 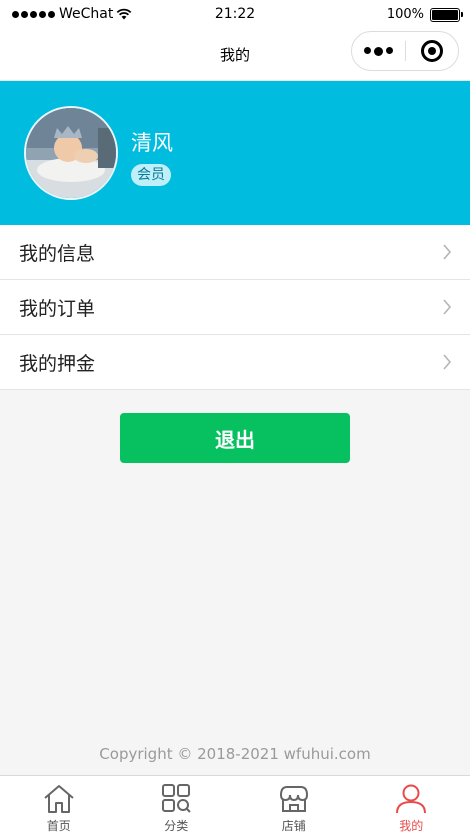 What do you see at coordinates (176, 826) in the screenshot?
I see `tab-label: 分类` at bounding box center [176, 826].